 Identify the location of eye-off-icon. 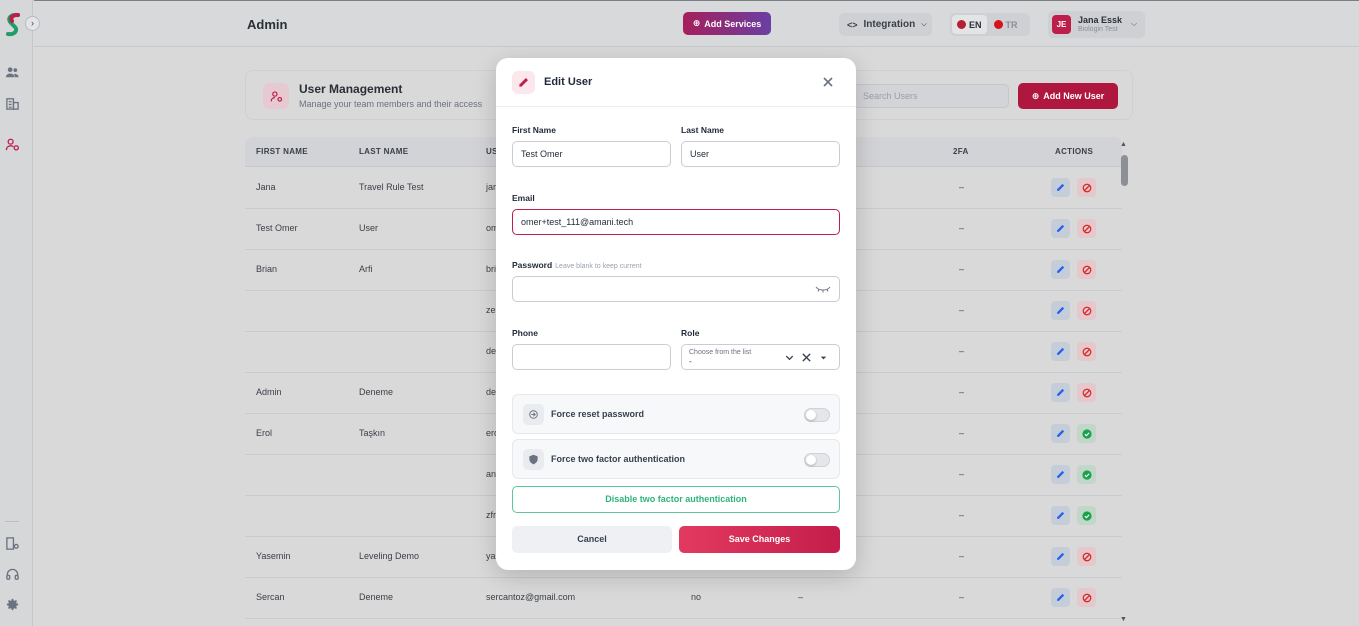
(823, 289).